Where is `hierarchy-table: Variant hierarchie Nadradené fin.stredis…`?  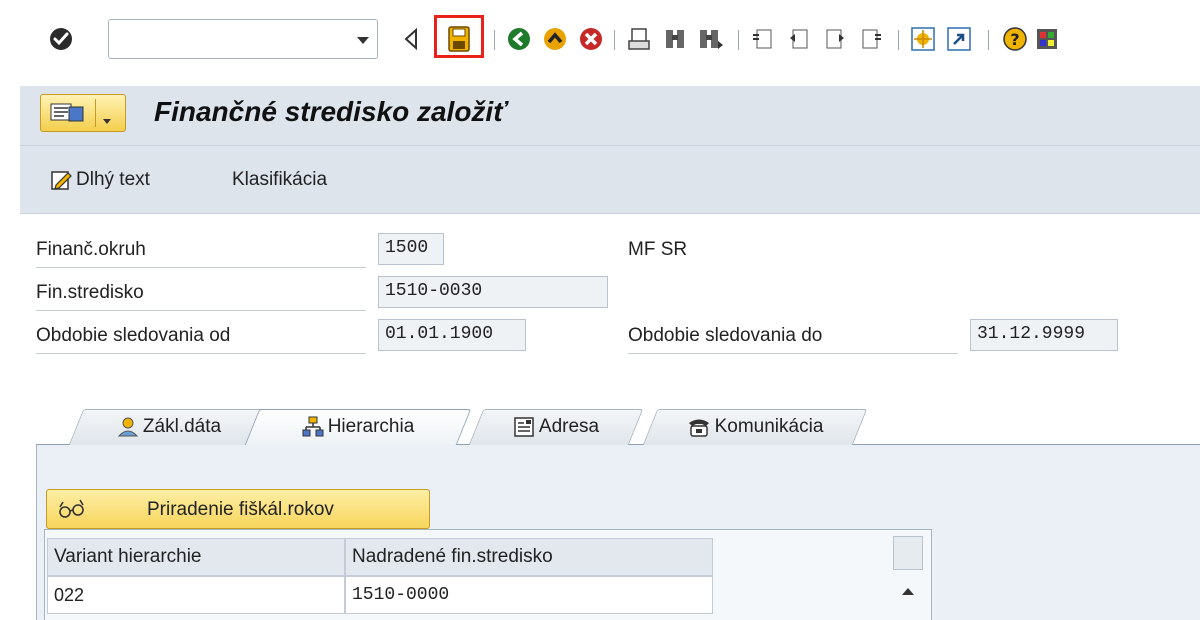 hierarchy-table: Variant hierarchie Nadradené fin.stredis… is located at coordinates (488, 574).